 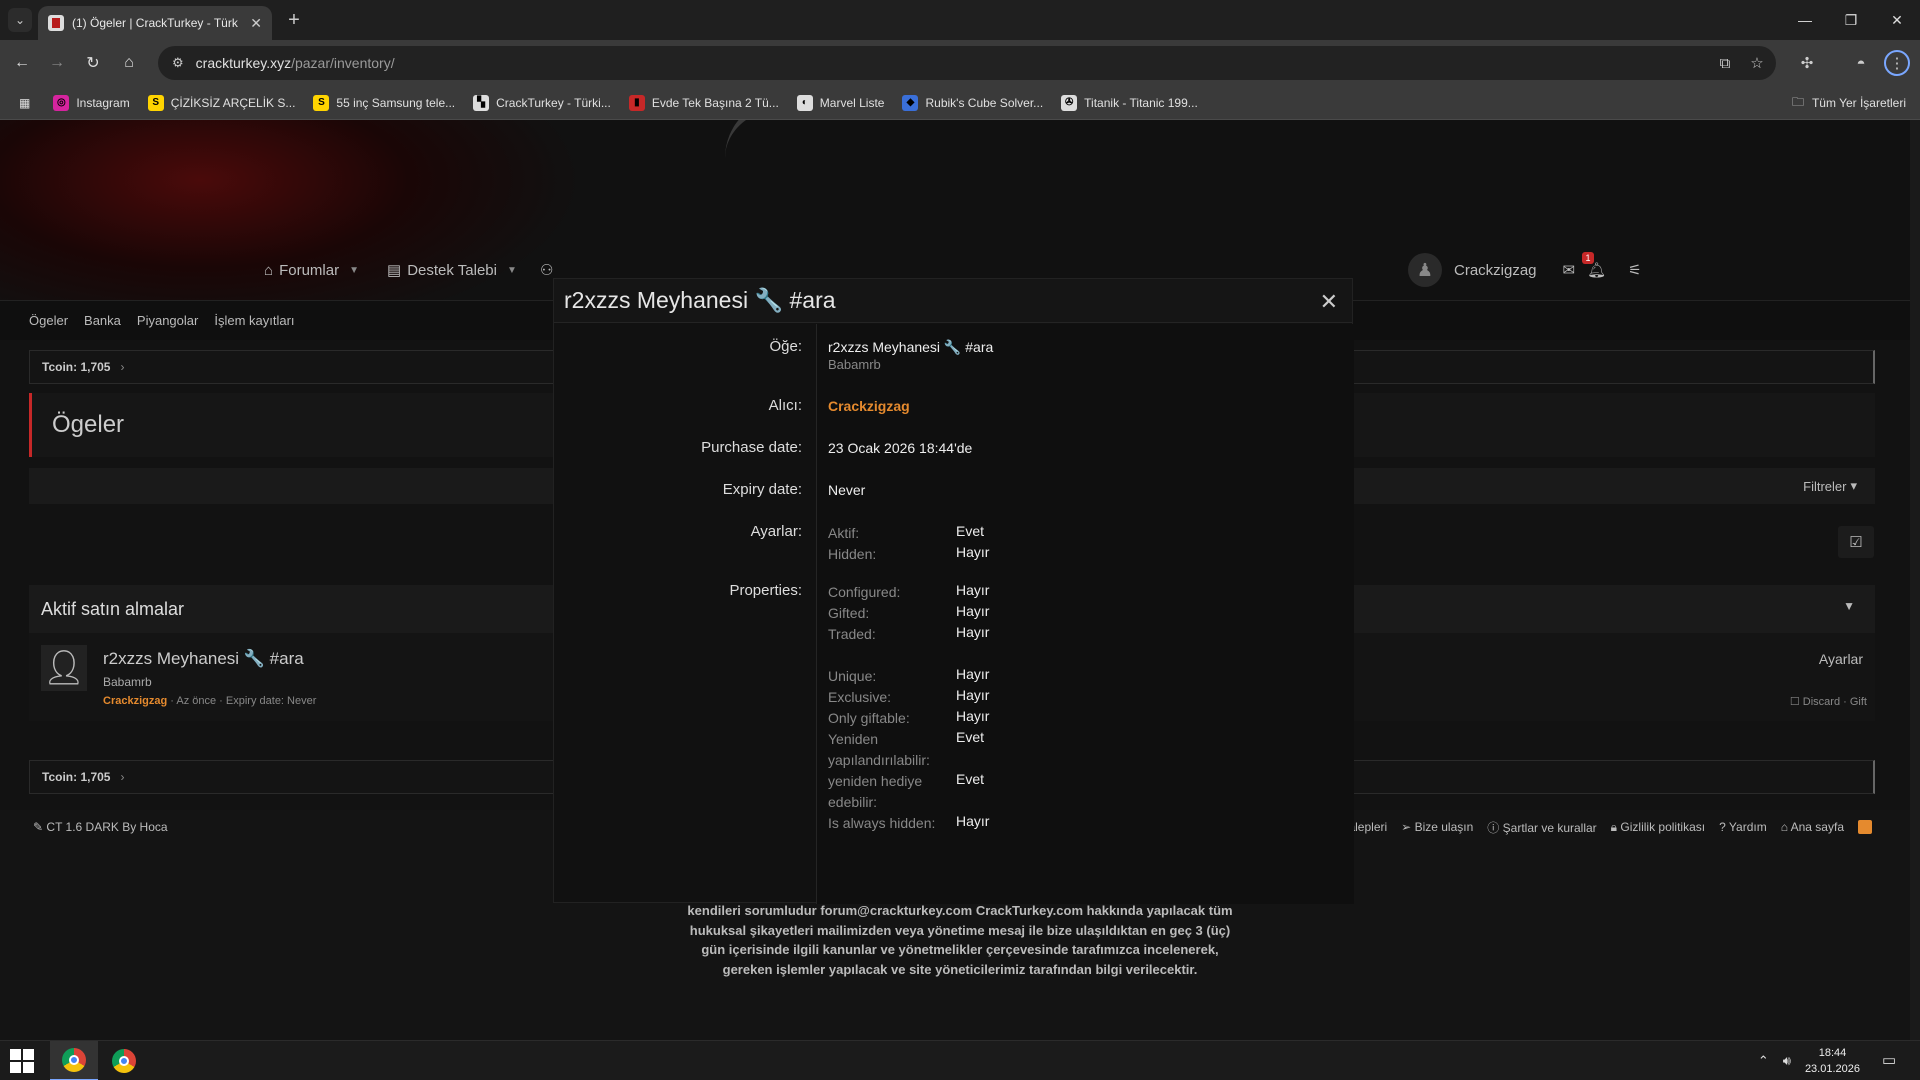 I want to click on taskbar-chrome, so click(x=124, y=1060).